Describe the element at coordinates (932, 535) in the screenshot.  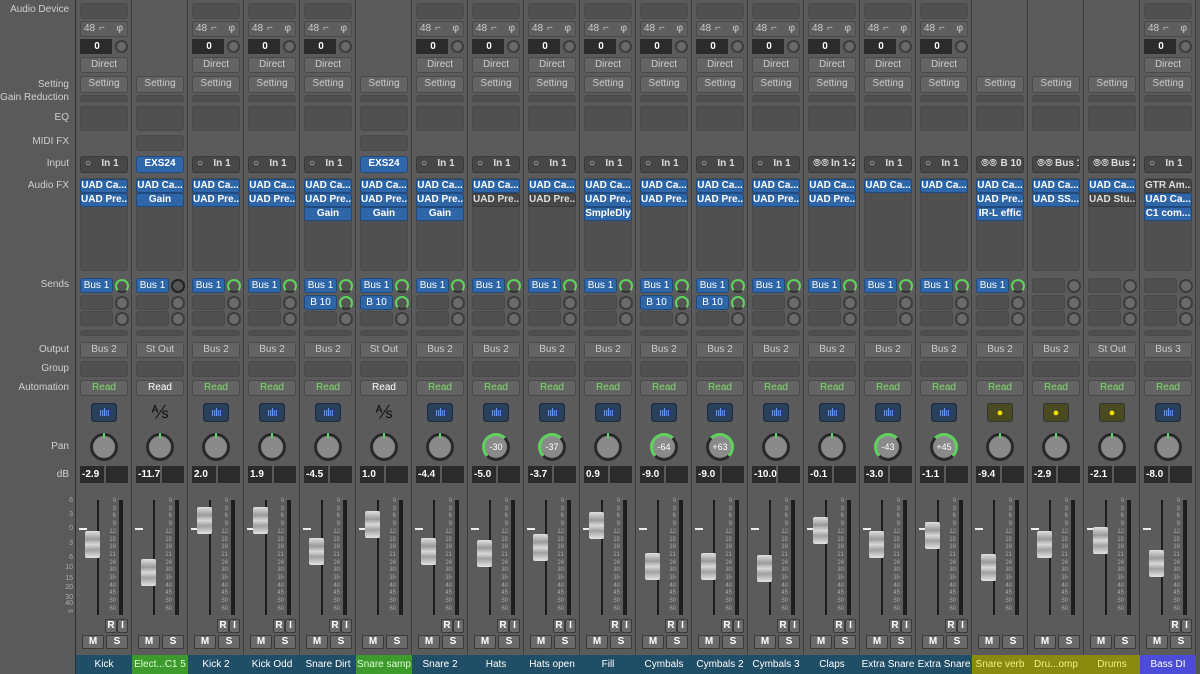
I see `volume-fader` at that location.